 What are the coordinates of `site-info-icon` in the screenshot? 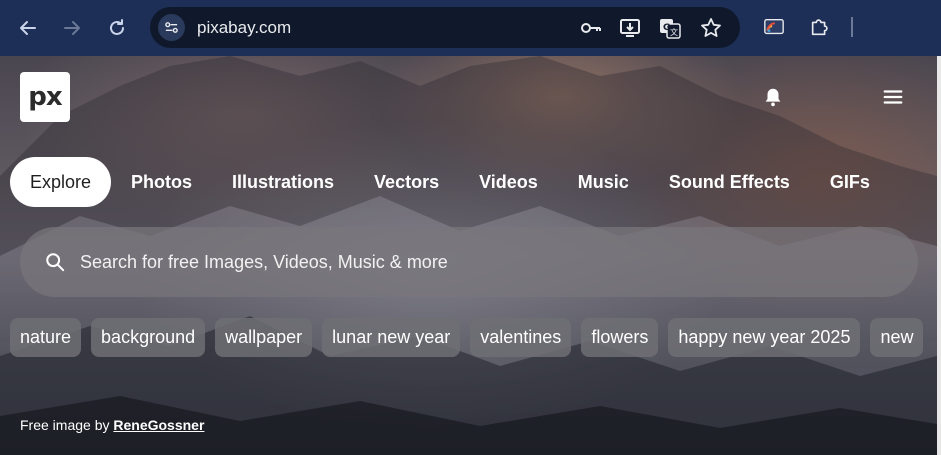 It's located at (171, 27).